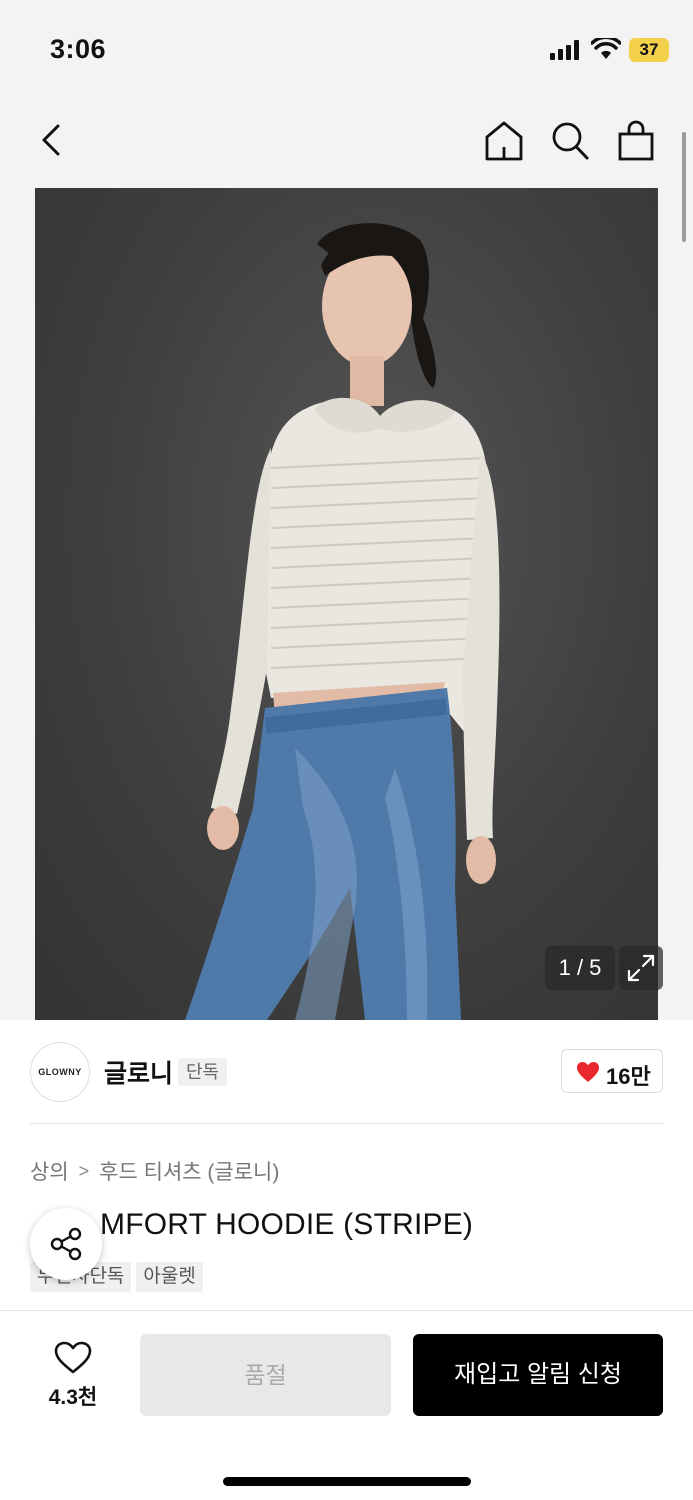 This screenshot has height=1500, width=693. I want to click on breadcrumb: 상의 > 후드 티셔츠 (글로니), so click(154, 1171).